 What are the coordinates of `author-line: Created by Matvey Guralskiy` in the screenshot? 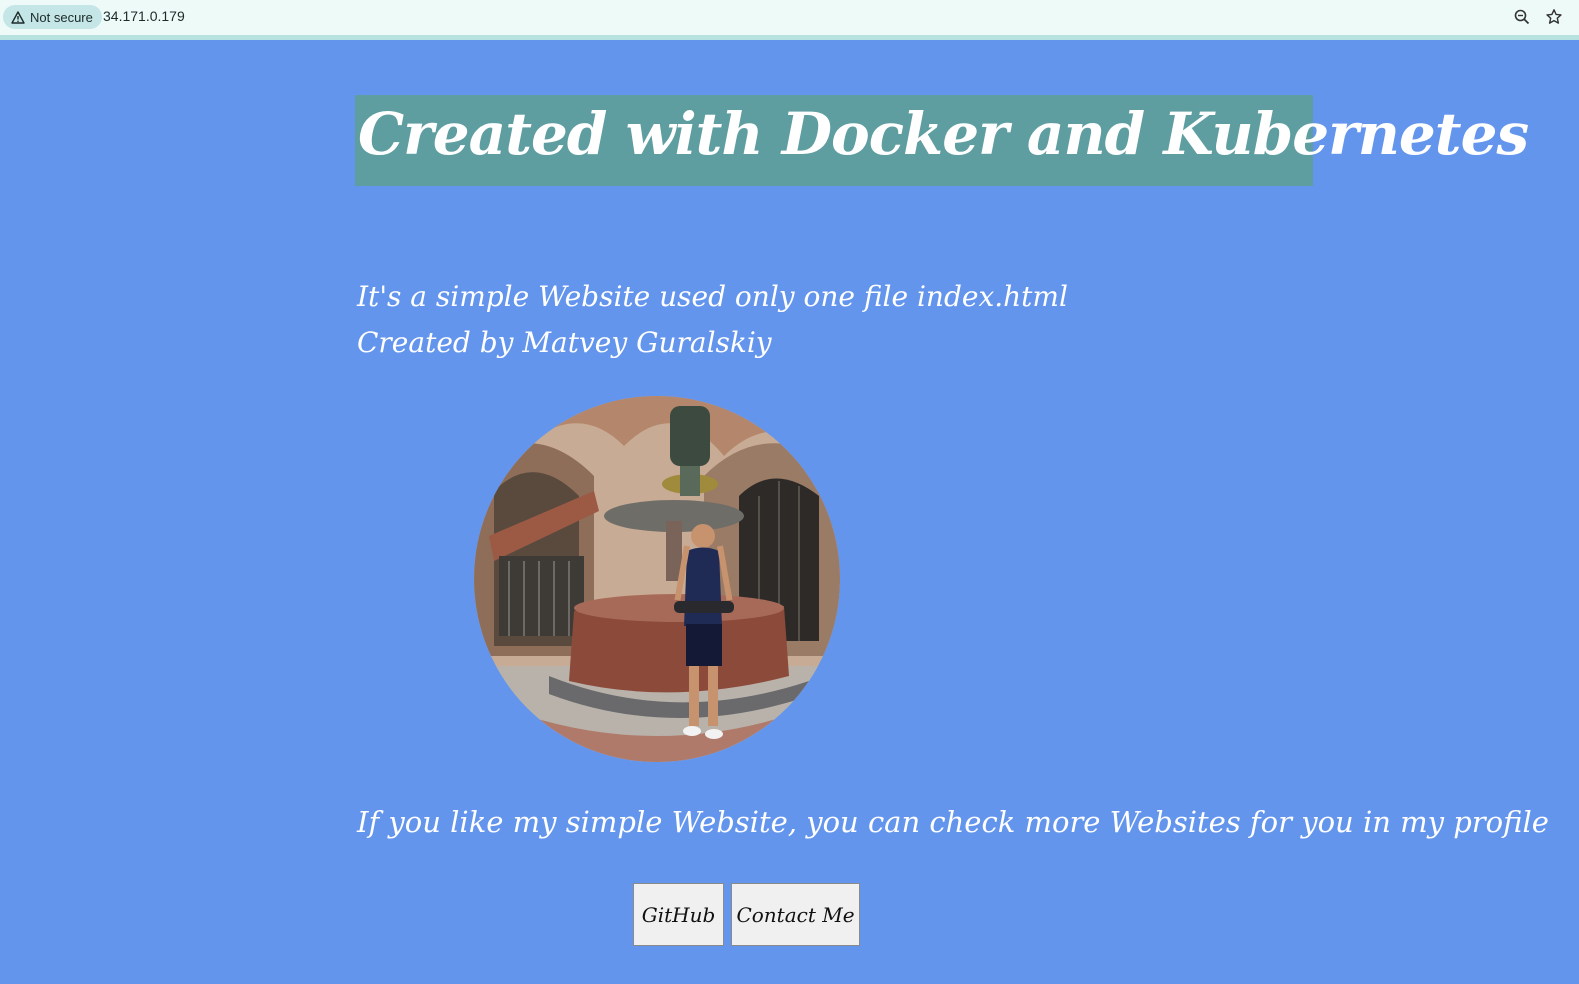 It's located at (564, 342).